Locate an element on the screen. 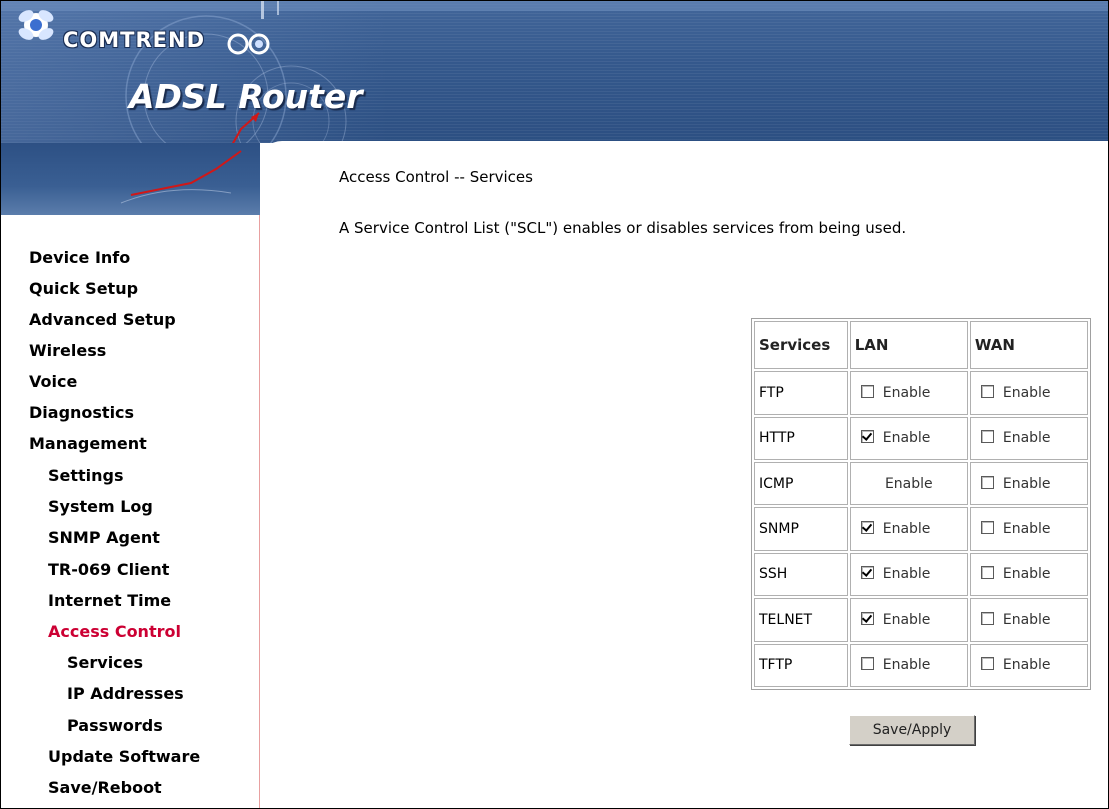  sidebar-item-settings: Settings is located at coordinates (86, 475).